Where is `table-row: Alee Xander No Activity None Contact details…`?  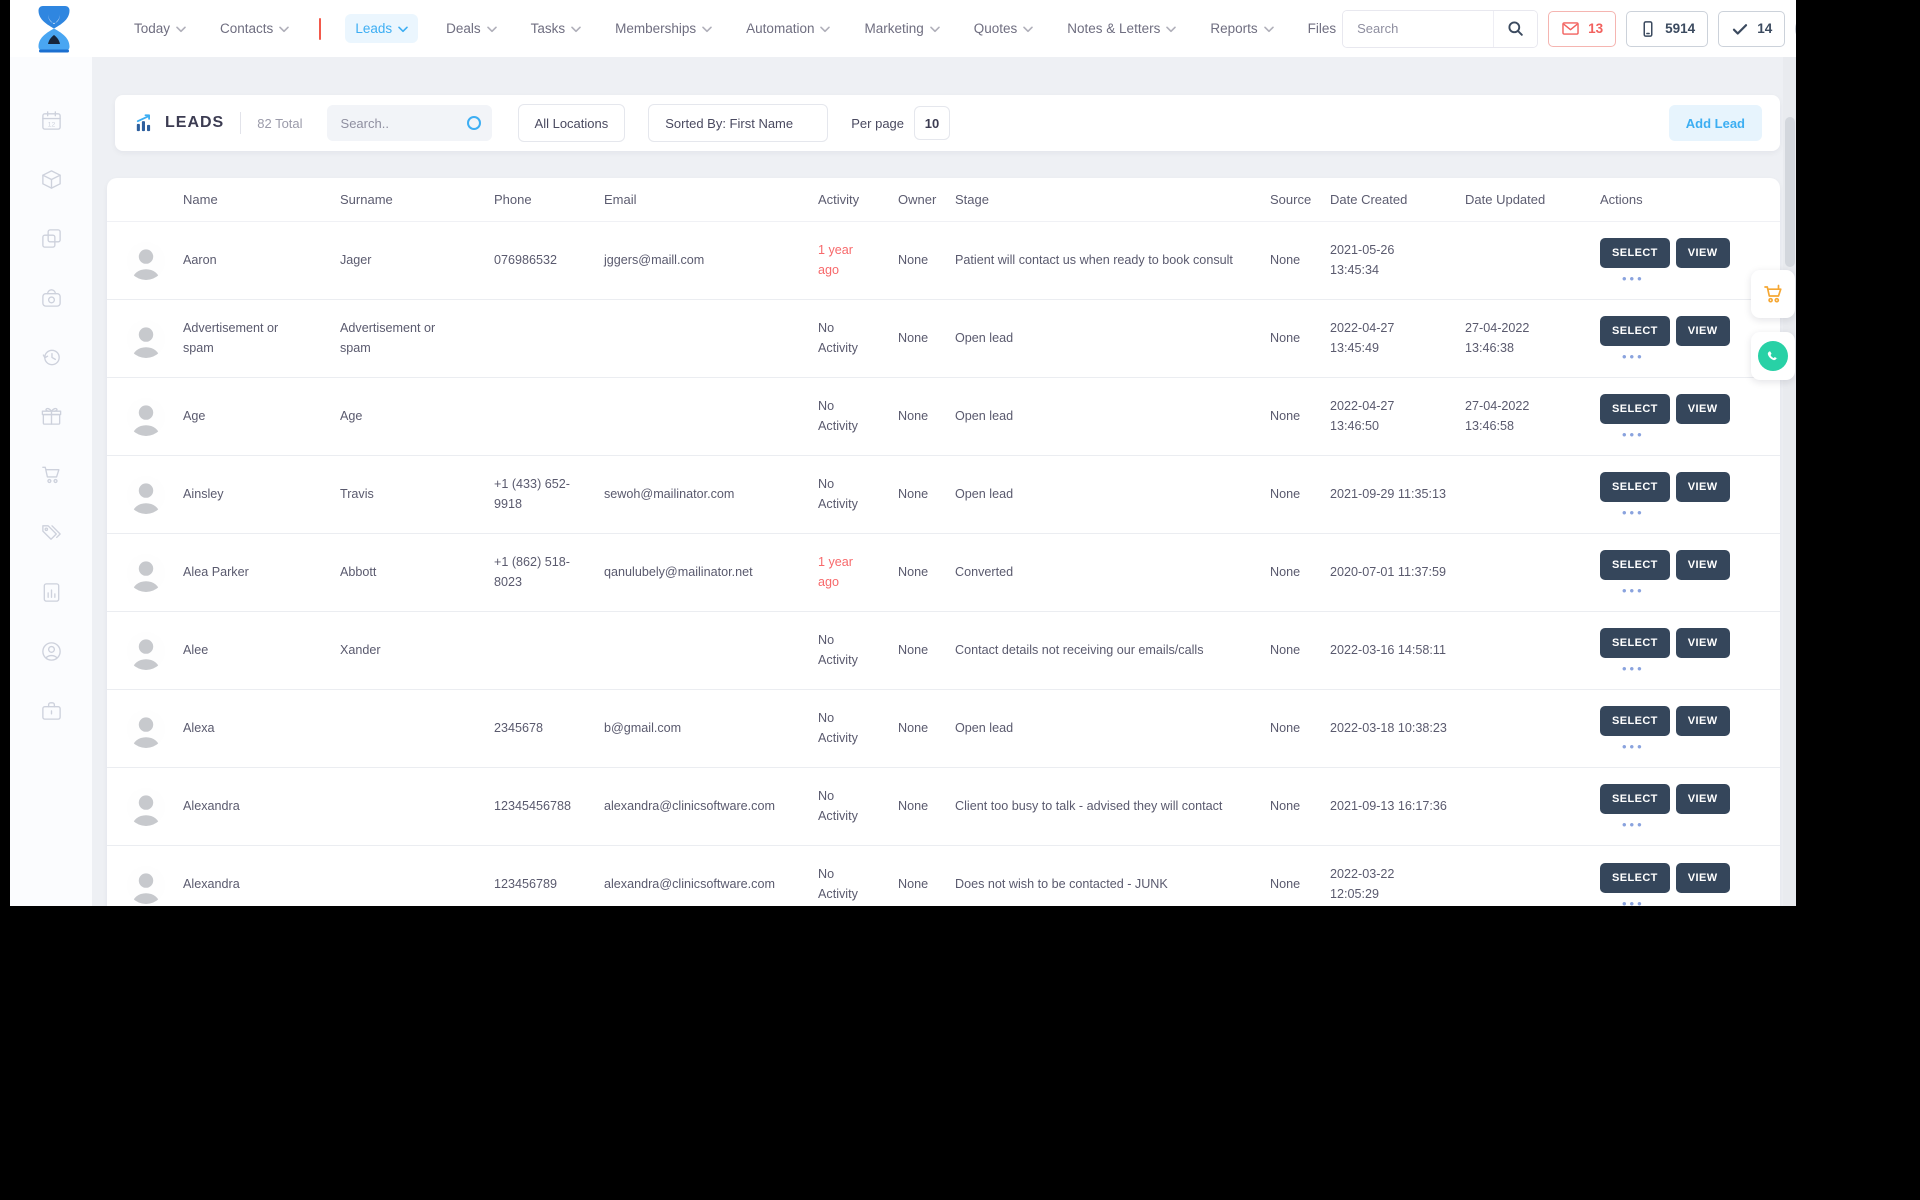
table-row: Alee Xander No Activity None Contact details… is located at coordinates (943, 651).